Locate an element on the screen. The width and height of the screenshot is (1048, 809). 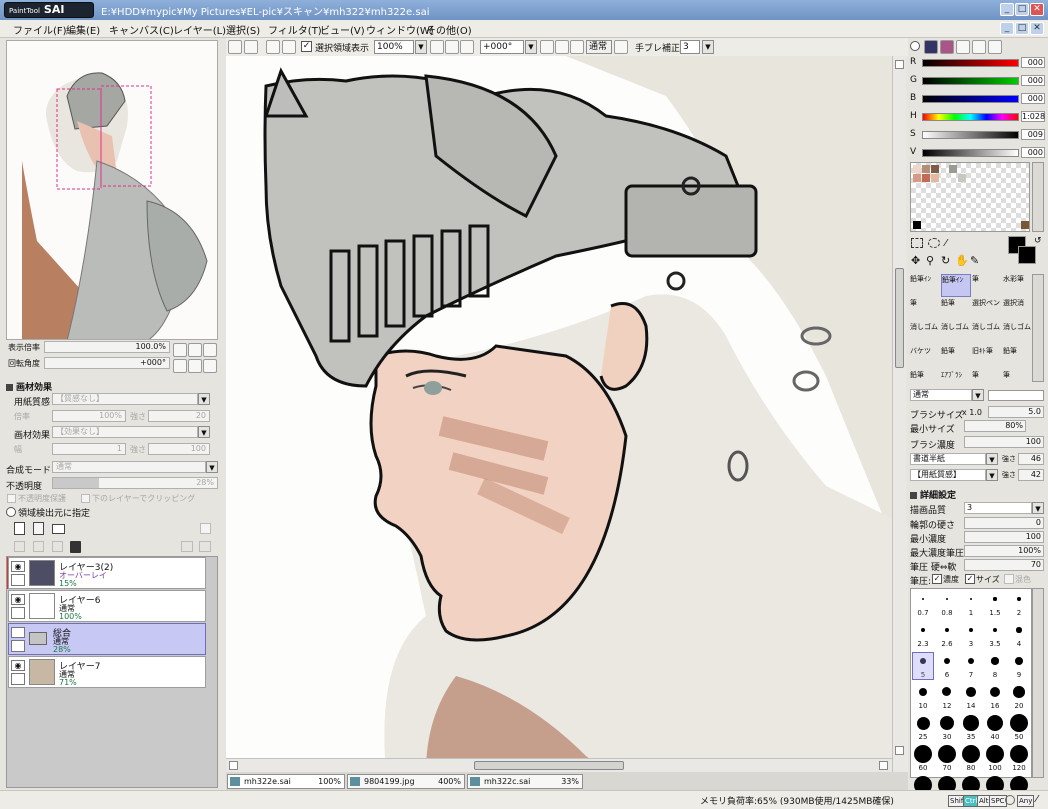
zoom-dropdown: ▼ is located at coordinates (421, 47).